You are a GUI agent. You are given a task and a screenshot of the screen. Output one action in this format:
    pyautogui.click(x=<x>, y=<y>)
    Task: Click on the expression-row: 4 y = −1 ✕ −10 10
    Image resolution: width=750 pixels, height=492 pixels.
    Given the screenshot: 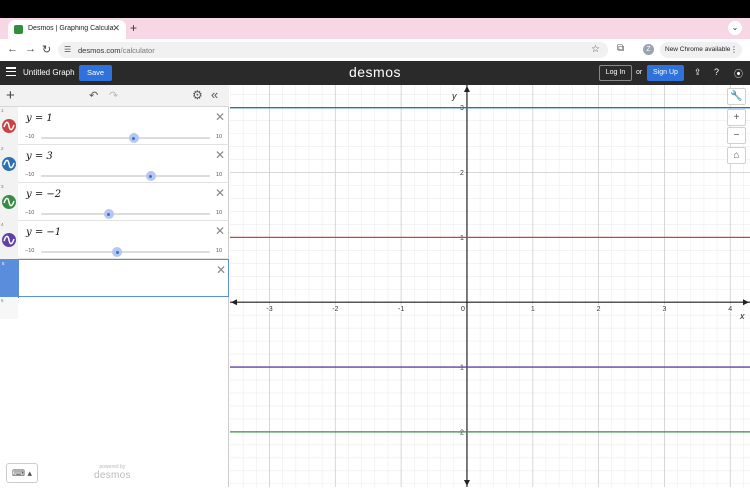 What is the action you would take?
    pyautogui.click(x=114, y=240)
    